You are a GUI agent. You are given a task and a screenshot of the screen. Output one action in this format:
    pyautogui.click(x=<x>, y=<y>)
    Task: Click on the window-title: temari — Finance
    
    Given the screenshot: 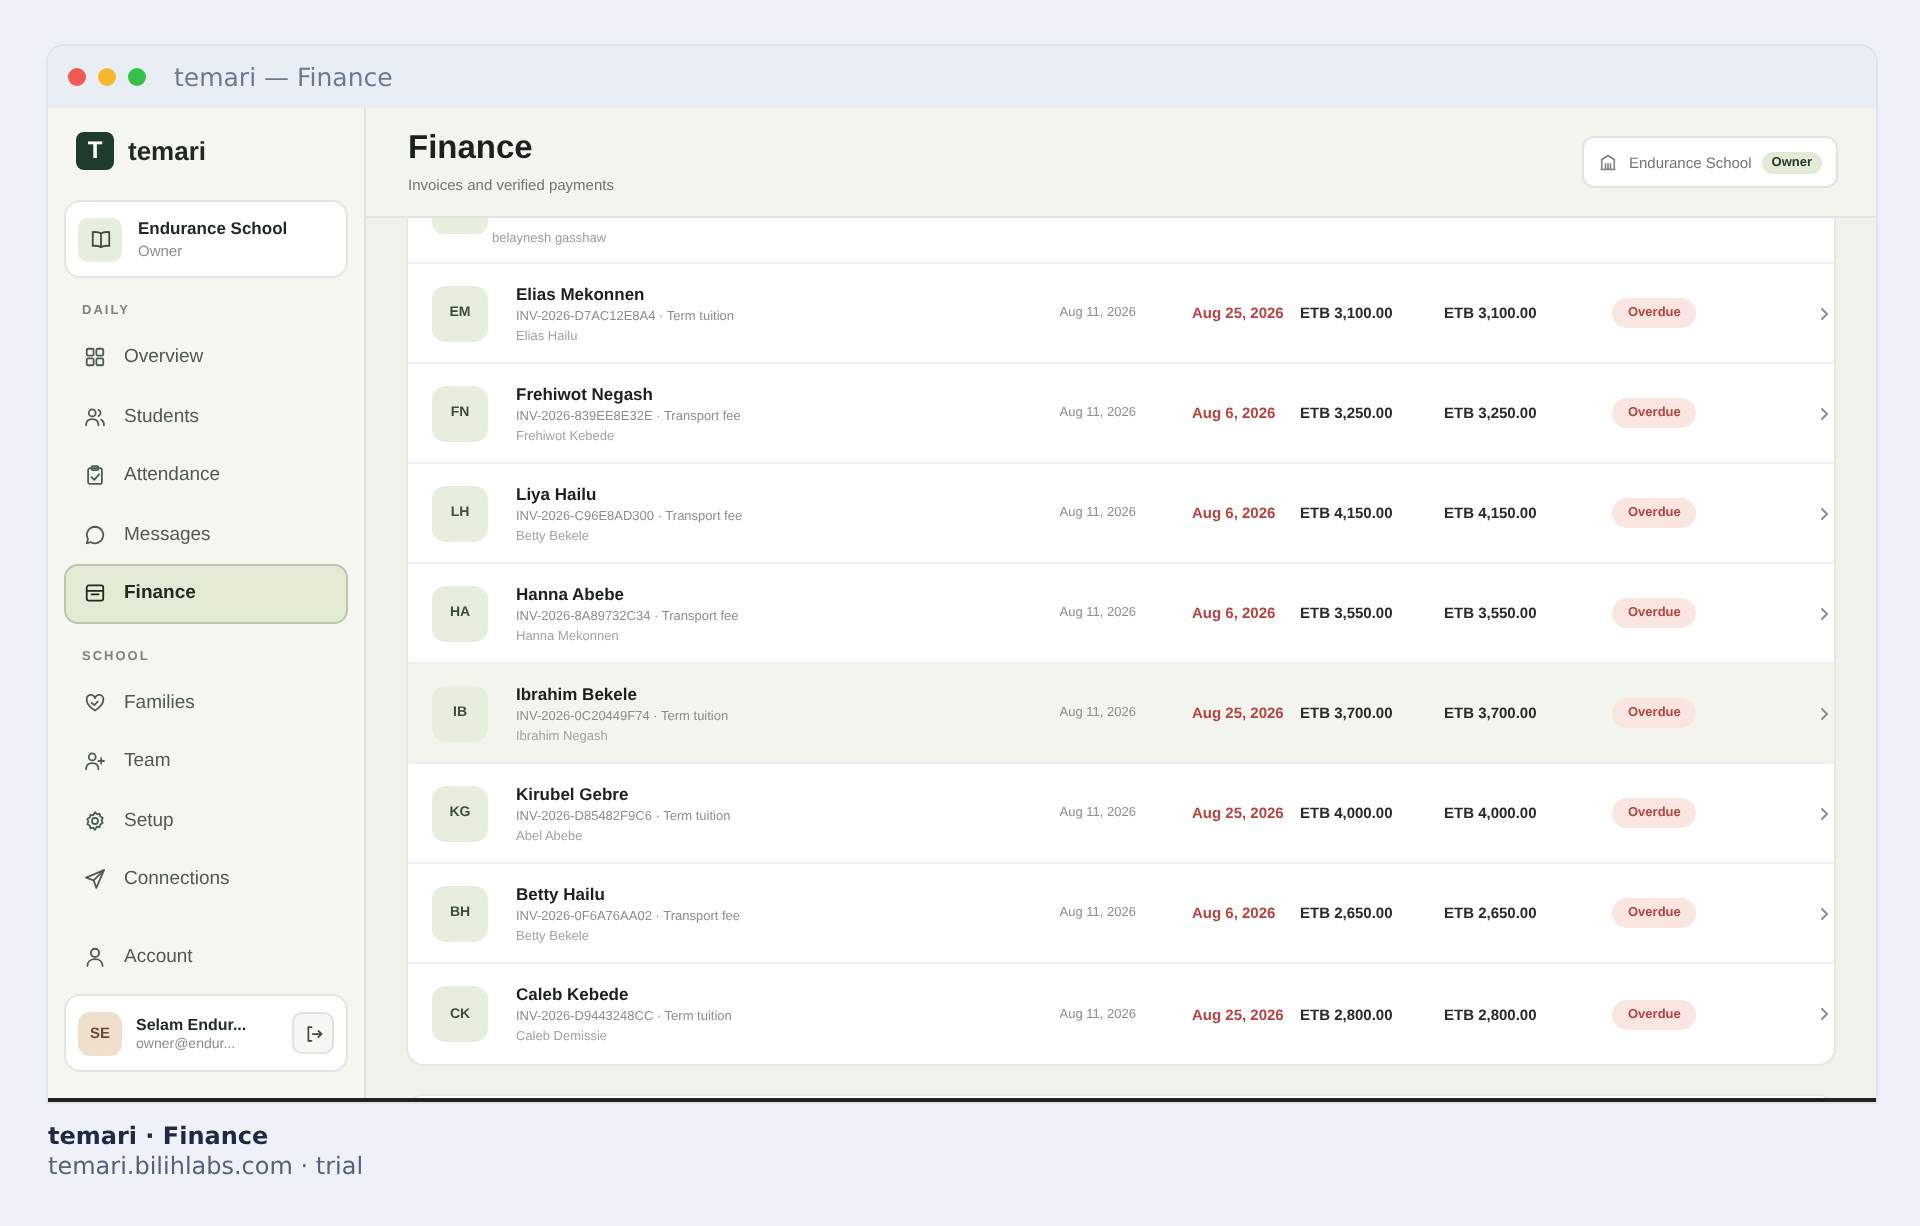 What is the action you would take?
    pyautogui.click(x=283, y=77)
    